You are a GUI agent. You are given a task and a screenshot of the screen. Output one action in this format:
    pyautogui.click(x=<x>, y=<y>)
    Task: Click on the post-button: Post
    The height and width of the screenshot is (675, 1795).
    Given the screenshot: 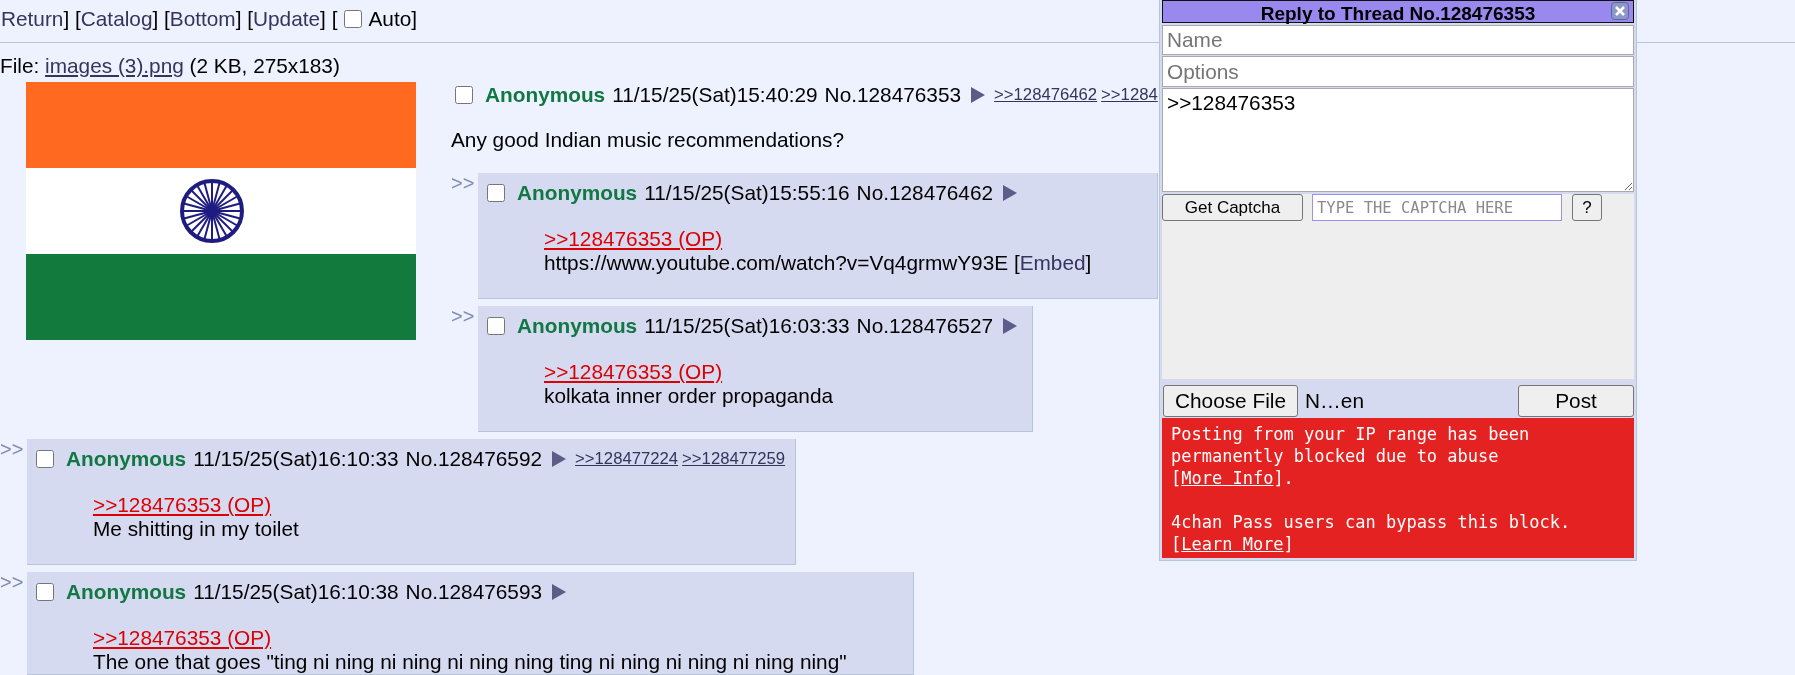 What is the action you would take?
    pyautogui.click(x=1576, y=401)
    